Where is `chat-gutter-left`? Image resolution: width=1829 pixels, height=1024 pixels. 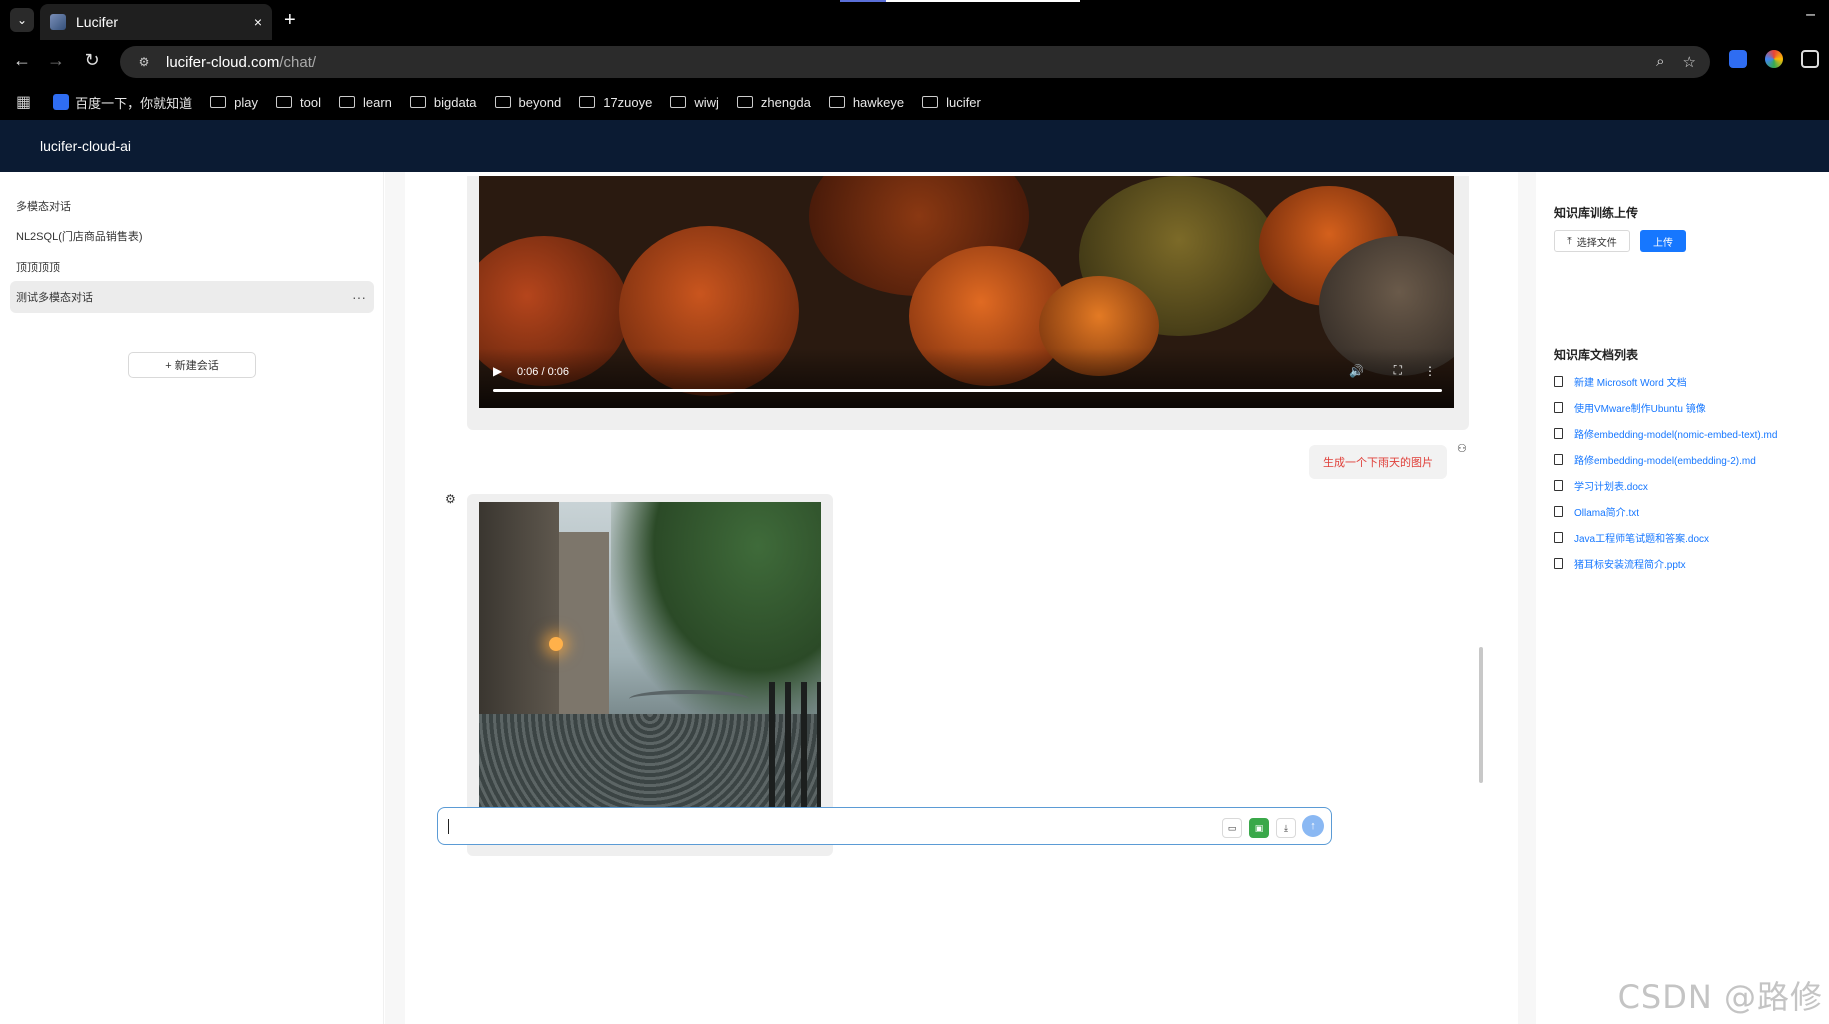 chat-gutter-left is located at coordinates (395, 598).